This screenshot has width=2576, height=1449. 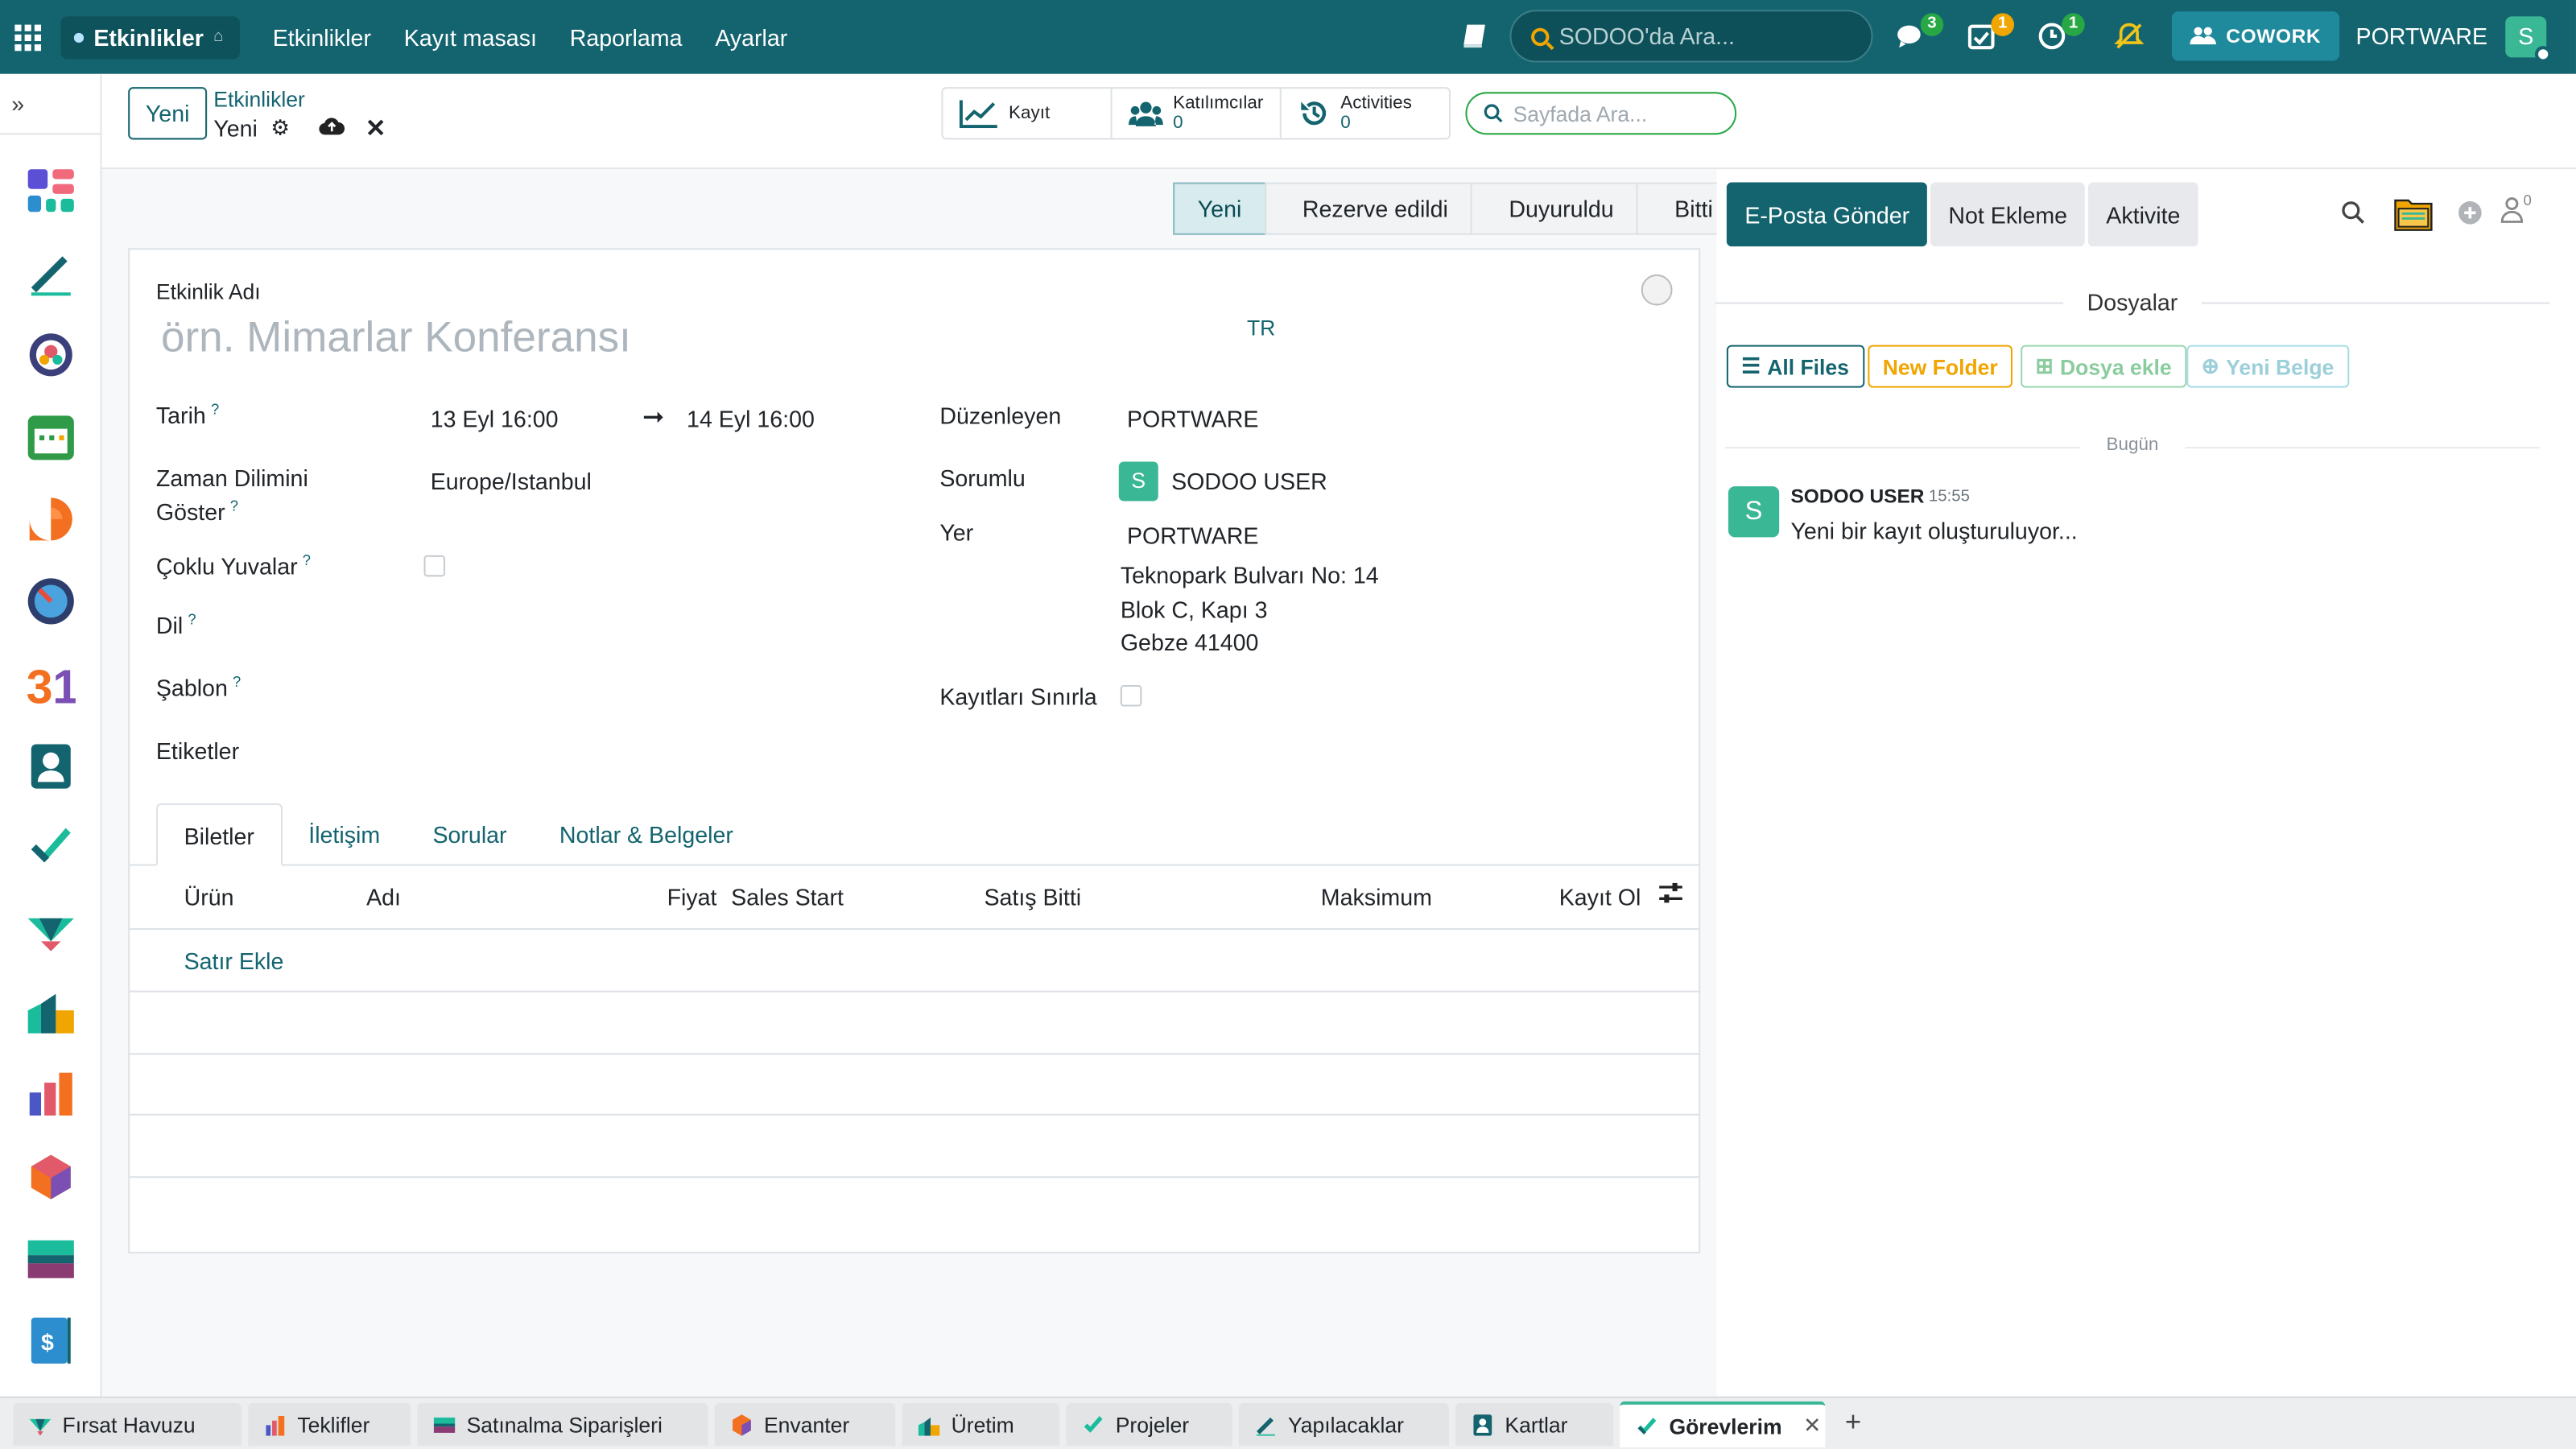 What do you see at coordinates (2413, 218) in the screenshot?
I see `attachments-folder-icon` at bounding box center [2413, 218].